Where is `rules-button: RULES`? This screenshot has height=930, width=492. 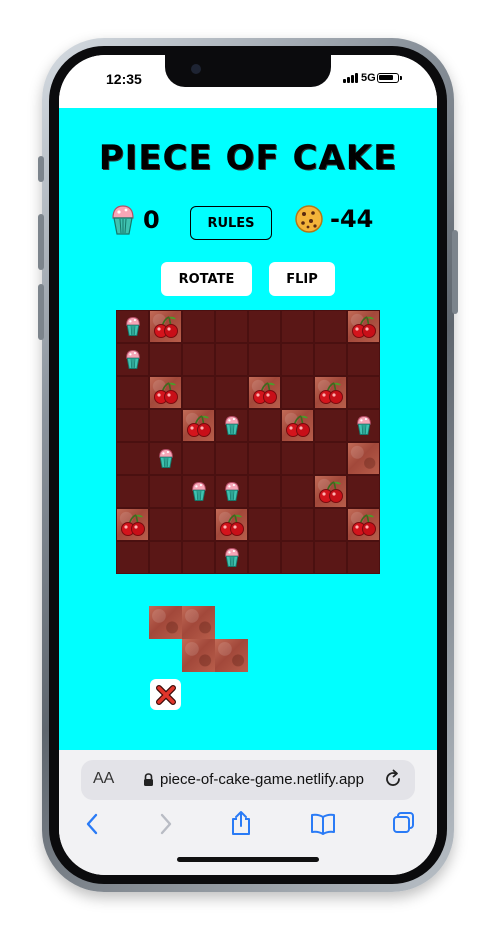 rules-button: RULES is located at coordinates (231, 223).